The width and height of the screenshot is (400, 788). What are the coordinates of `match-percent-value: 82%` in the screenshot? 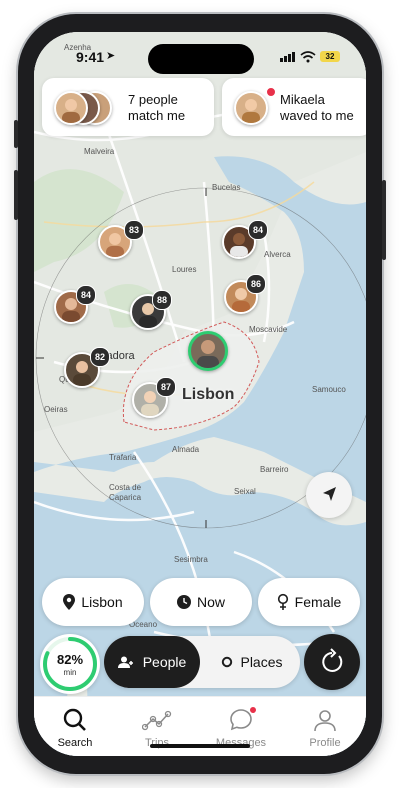 It's located at (70, 659).